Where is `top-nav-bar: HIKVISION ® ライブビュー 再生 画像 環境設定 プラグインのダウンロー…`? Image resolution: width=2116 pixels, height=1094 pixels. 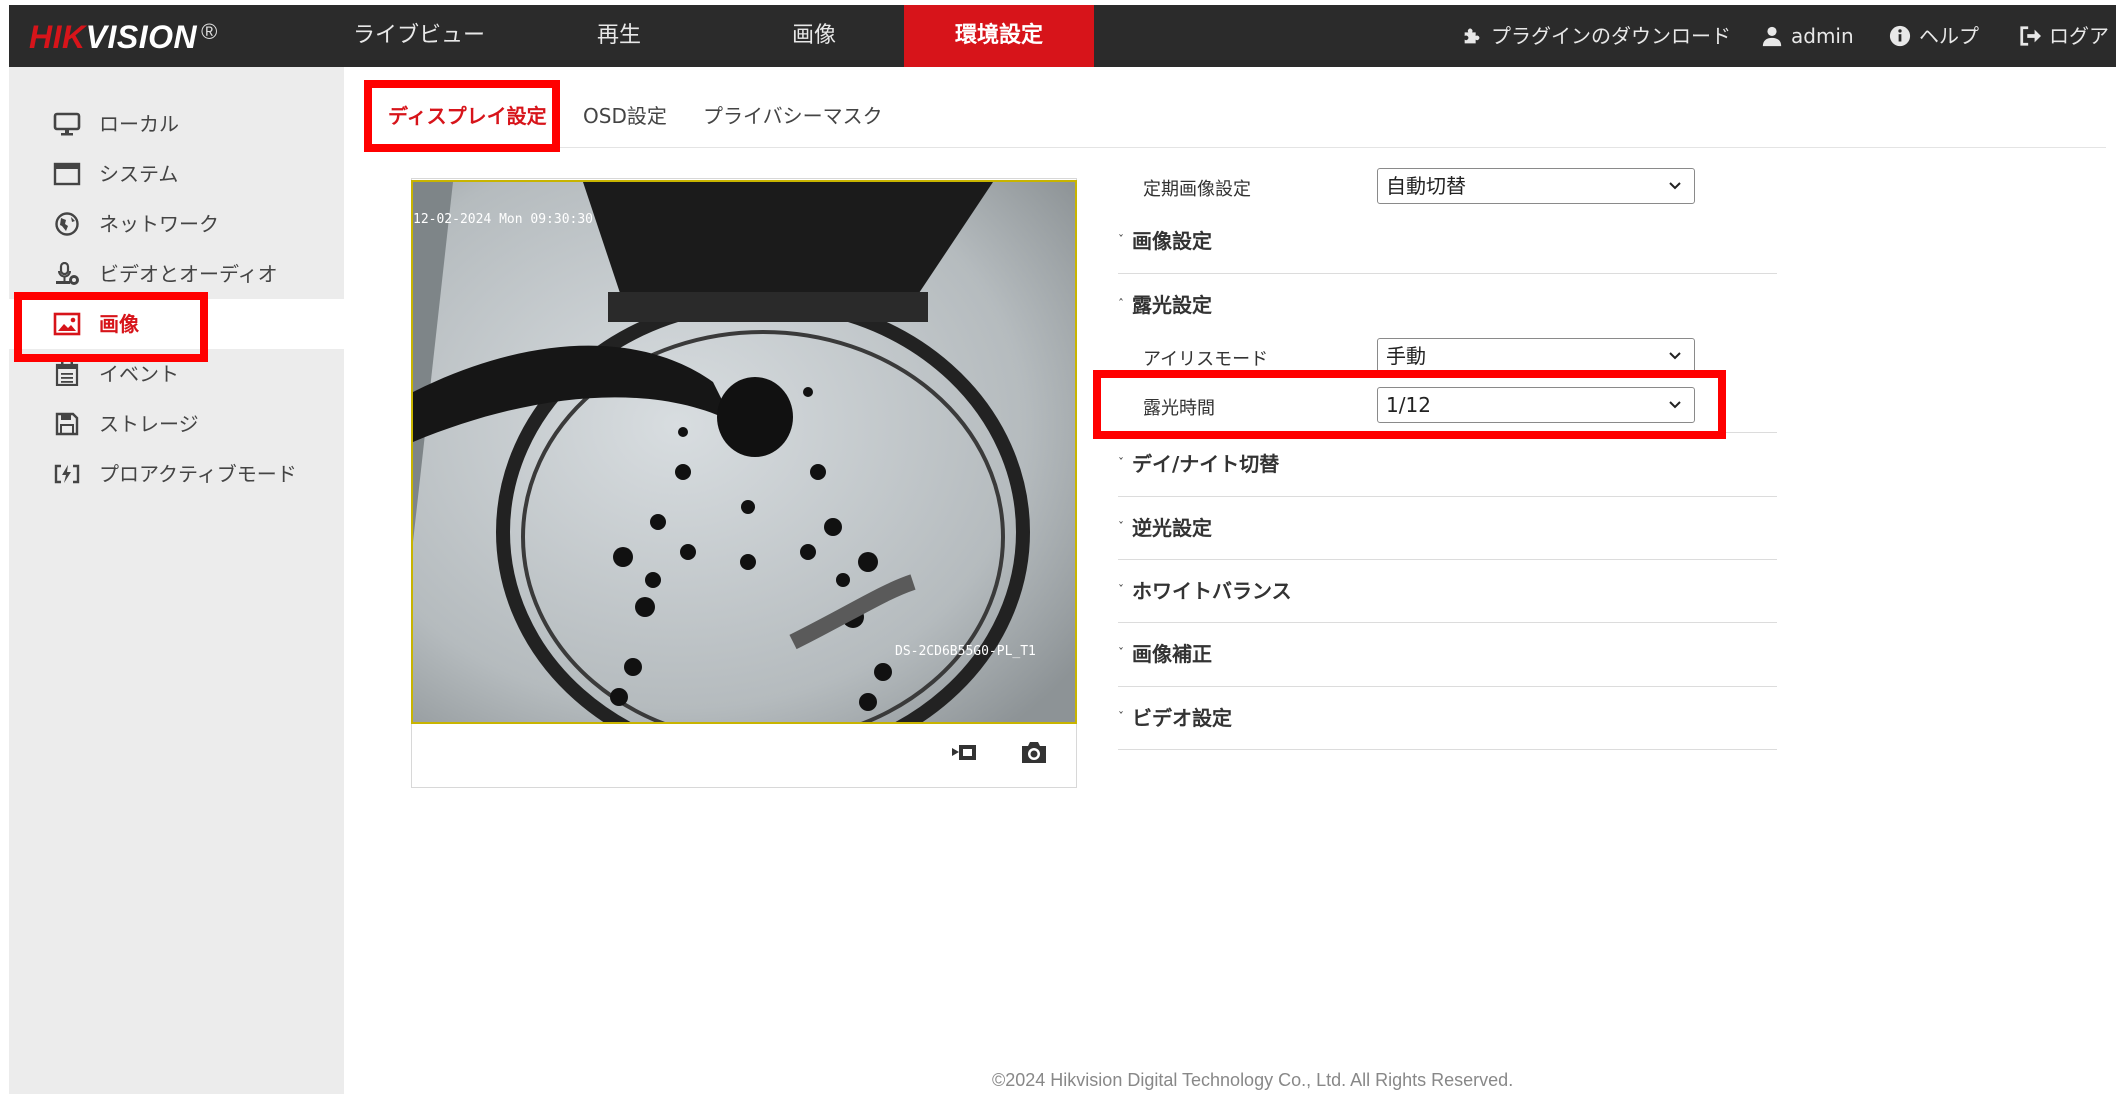
top-nav-bar: HIKVISION ® ライブビュー 再生 画像 環境設定 プラグインのダウンロー… is located at coordinates (1062, 36).